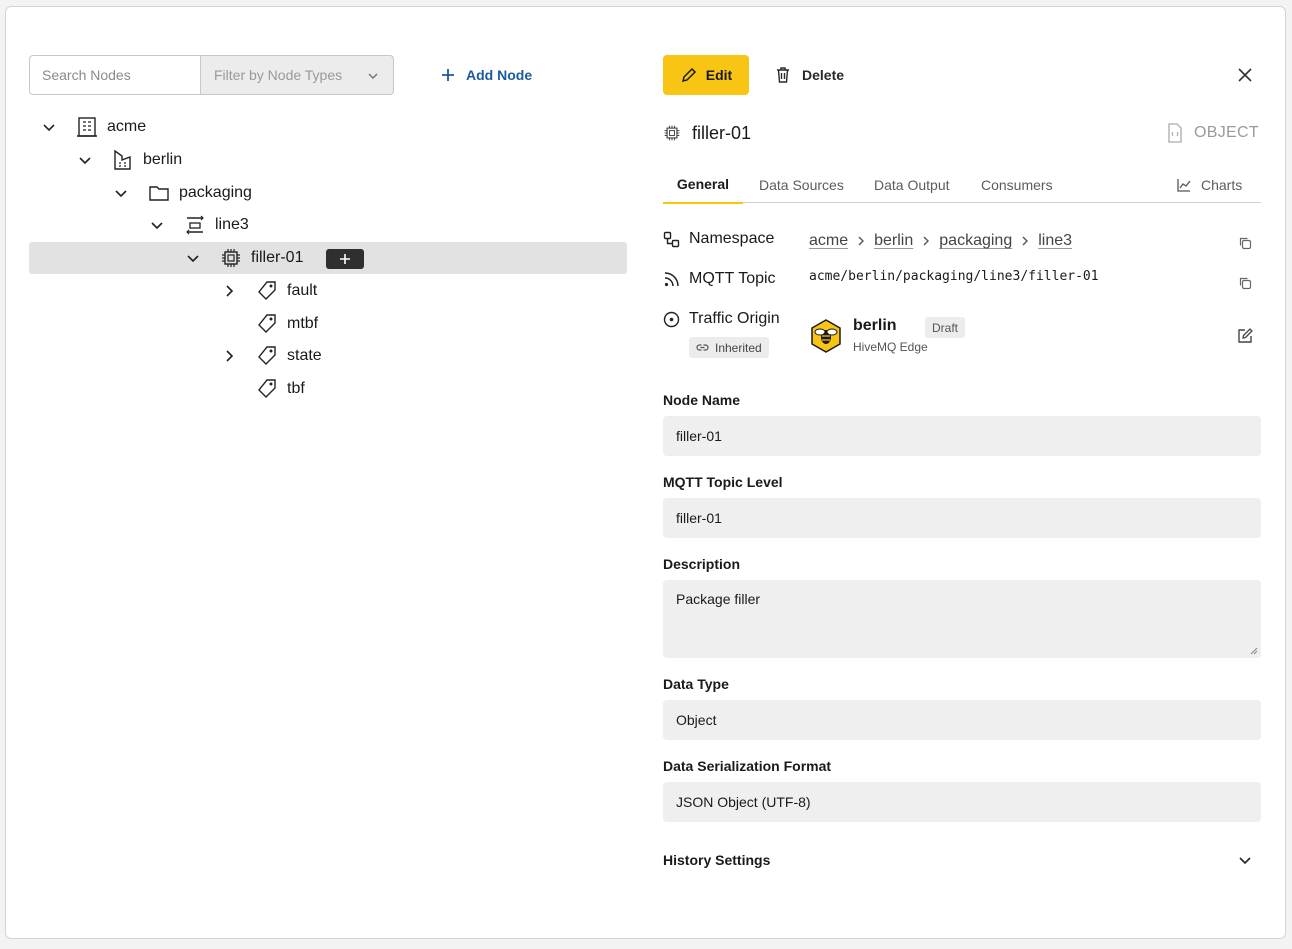 The image size is (1292, 949). I want to click on edit-button: Edit, so click(706, 75).